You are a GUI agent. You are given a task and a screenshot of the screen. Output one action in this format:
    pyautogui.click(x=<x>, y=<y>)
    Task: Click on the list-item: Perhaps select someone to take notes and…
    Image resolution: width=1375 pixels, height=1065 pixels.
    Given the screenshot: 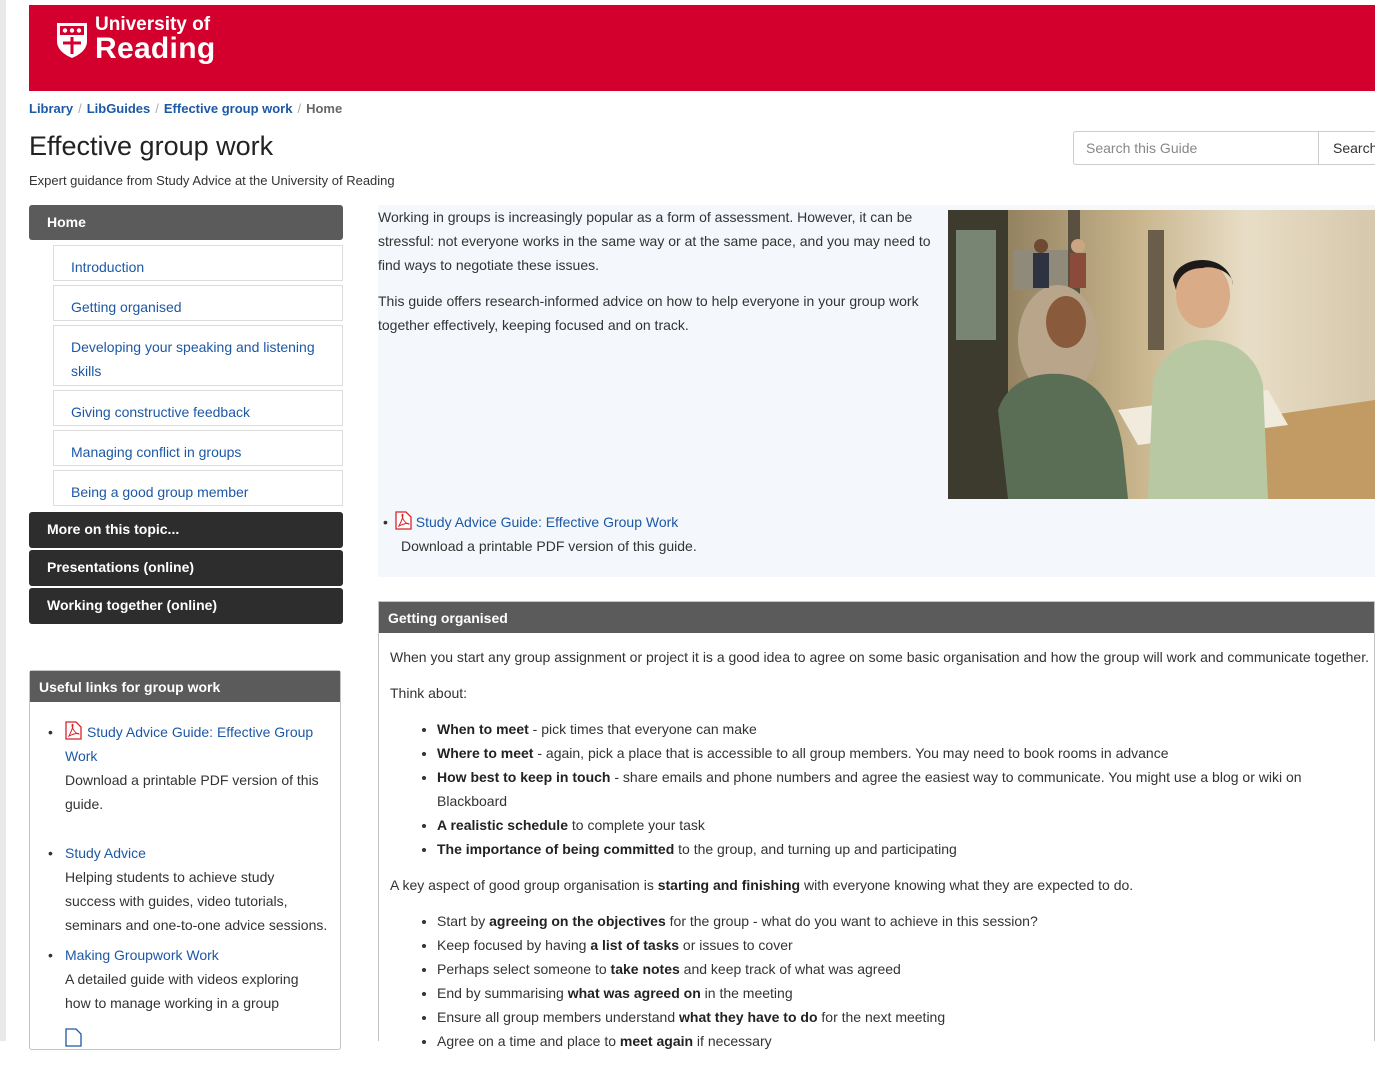 What is the action you would take?
    pyautogui.click(x=906, y=969)
    